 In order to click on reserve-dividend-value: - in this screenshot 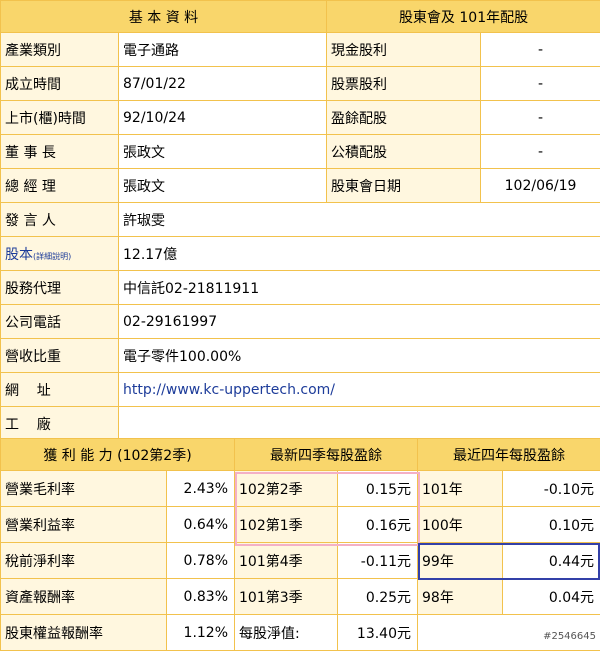, I will do `click(540, 152)`.